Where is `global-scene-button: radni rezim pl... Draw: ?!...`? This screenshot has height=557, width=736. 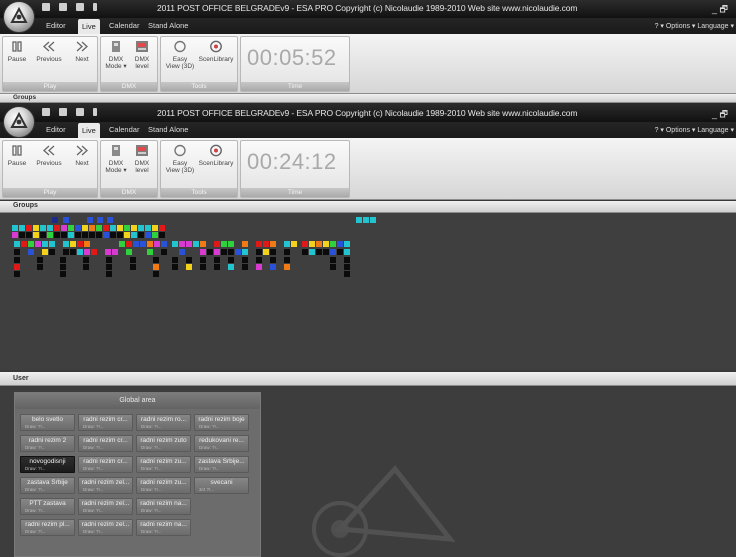
global-scene-button: radni rezim pl... Draw: ?!... is located at coordinates (47, 527).